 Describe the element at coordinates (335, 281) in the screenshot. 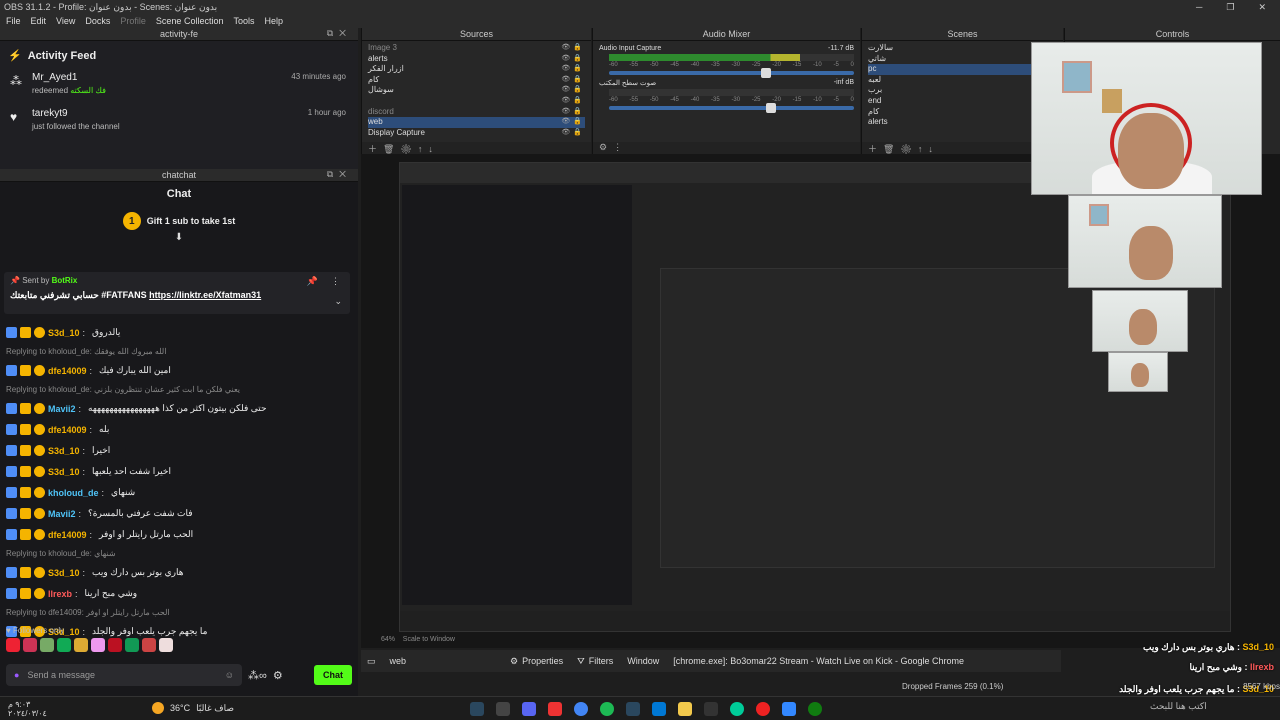

I see `more-icon: ⋮` at that location.